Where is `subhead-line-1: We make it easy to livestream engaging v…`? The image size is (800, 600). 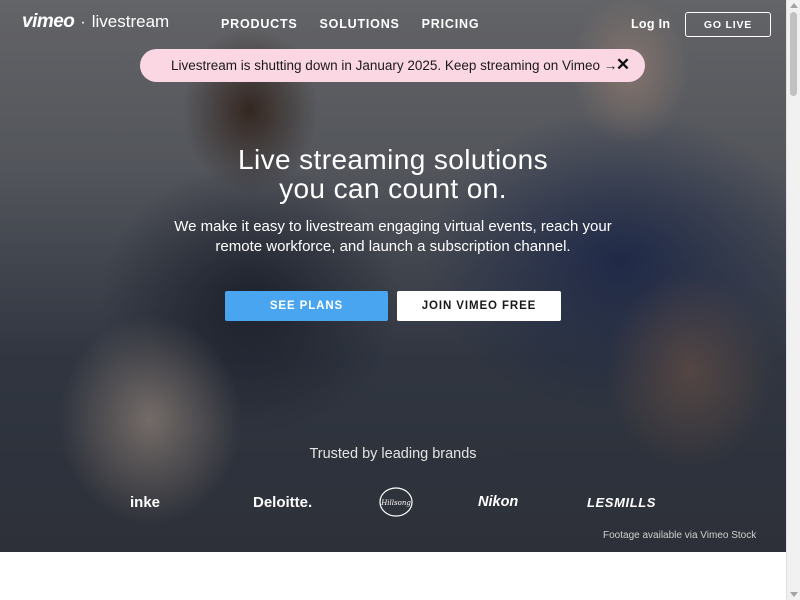
subhead-line-1: We make it easy to livestream engaging v… is located at coordinates (393, 226).